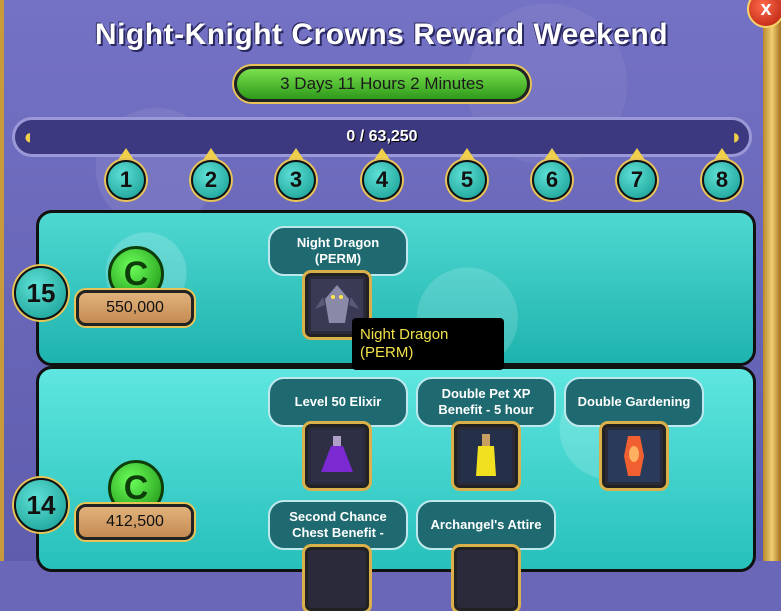  I want to click on reward-label-double-gardening: Double Gardening, so click(634, 402).